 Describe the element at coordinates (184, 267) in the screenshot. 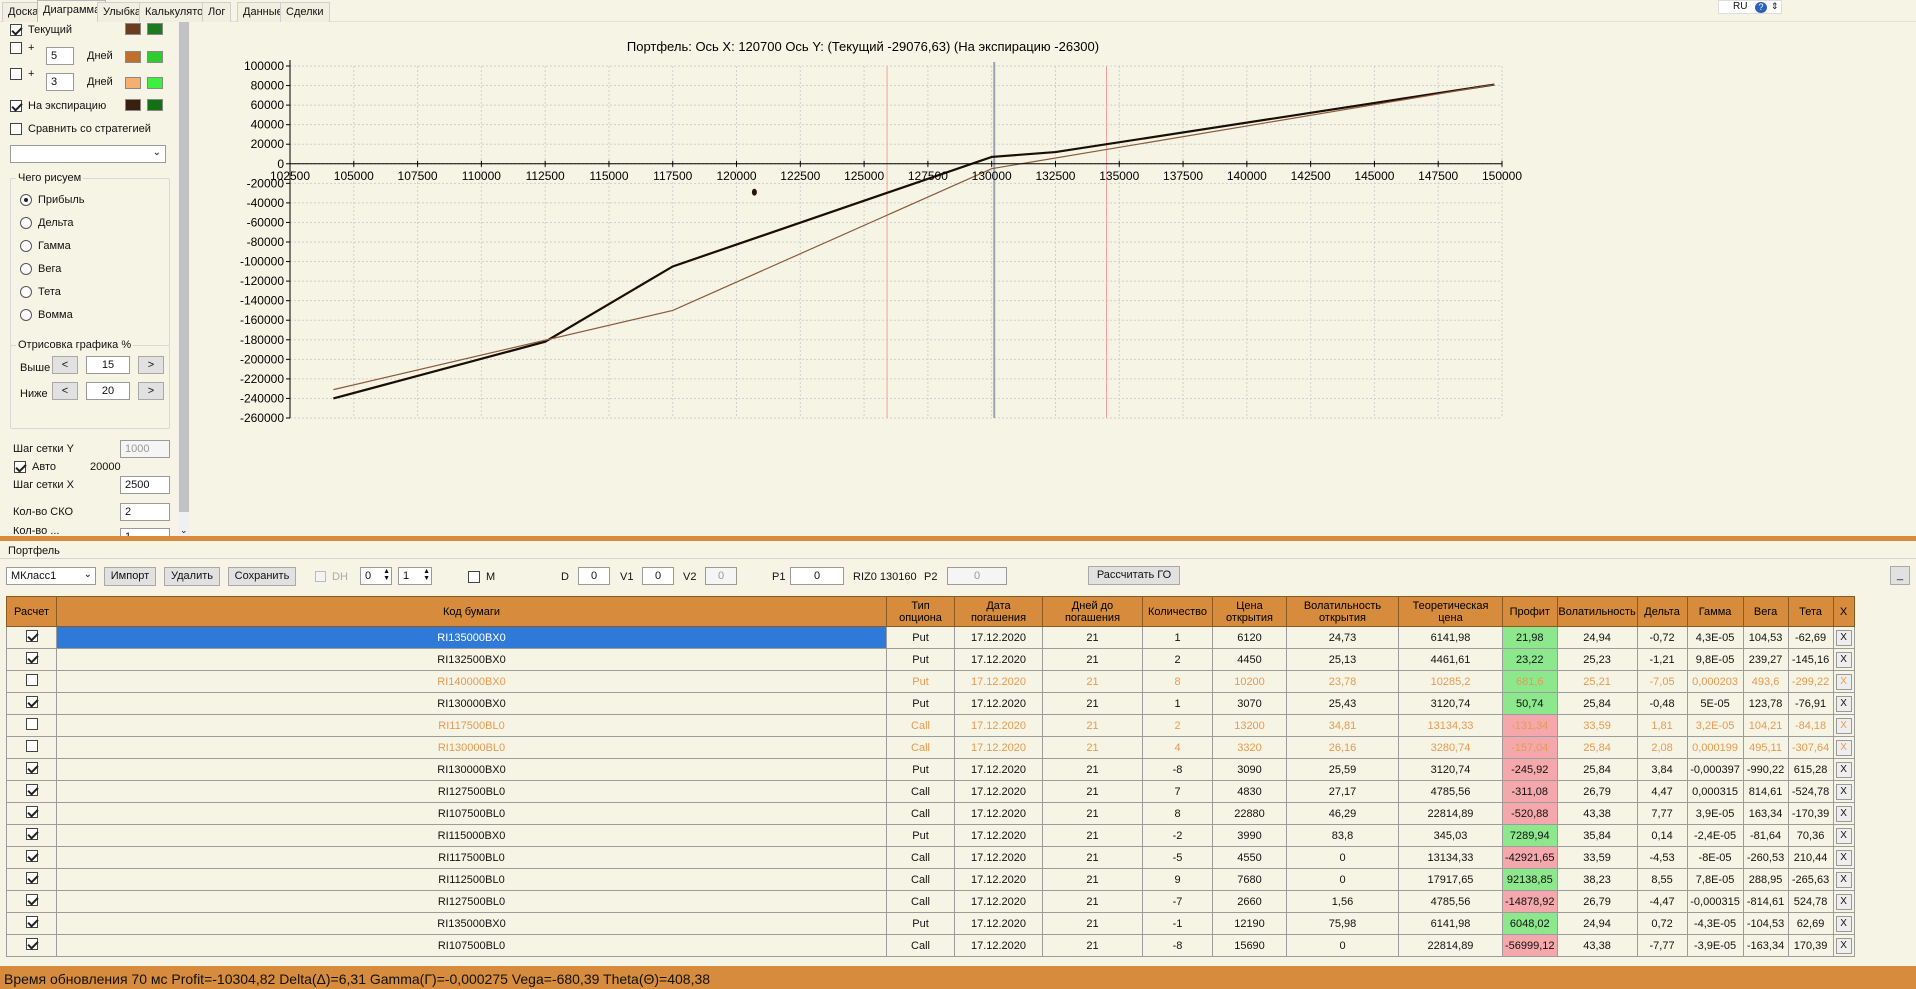

I see `scrollbar-thumb` at that location.